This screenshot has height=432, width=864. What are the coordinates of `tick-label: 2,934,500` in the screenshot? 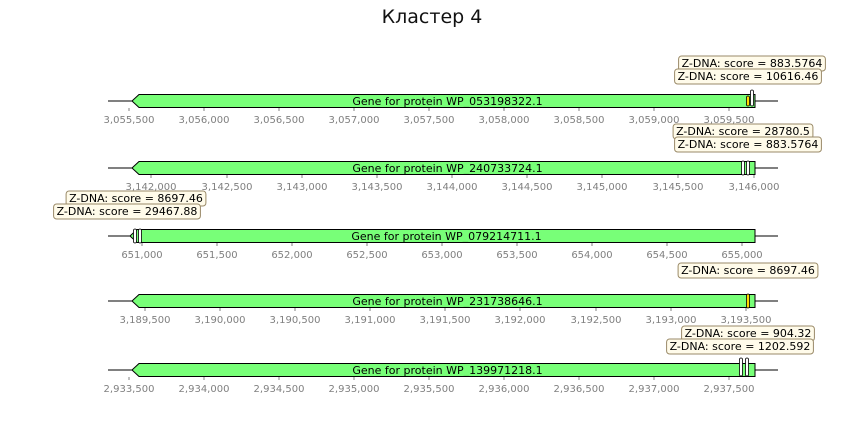 It's located at (279, 389).